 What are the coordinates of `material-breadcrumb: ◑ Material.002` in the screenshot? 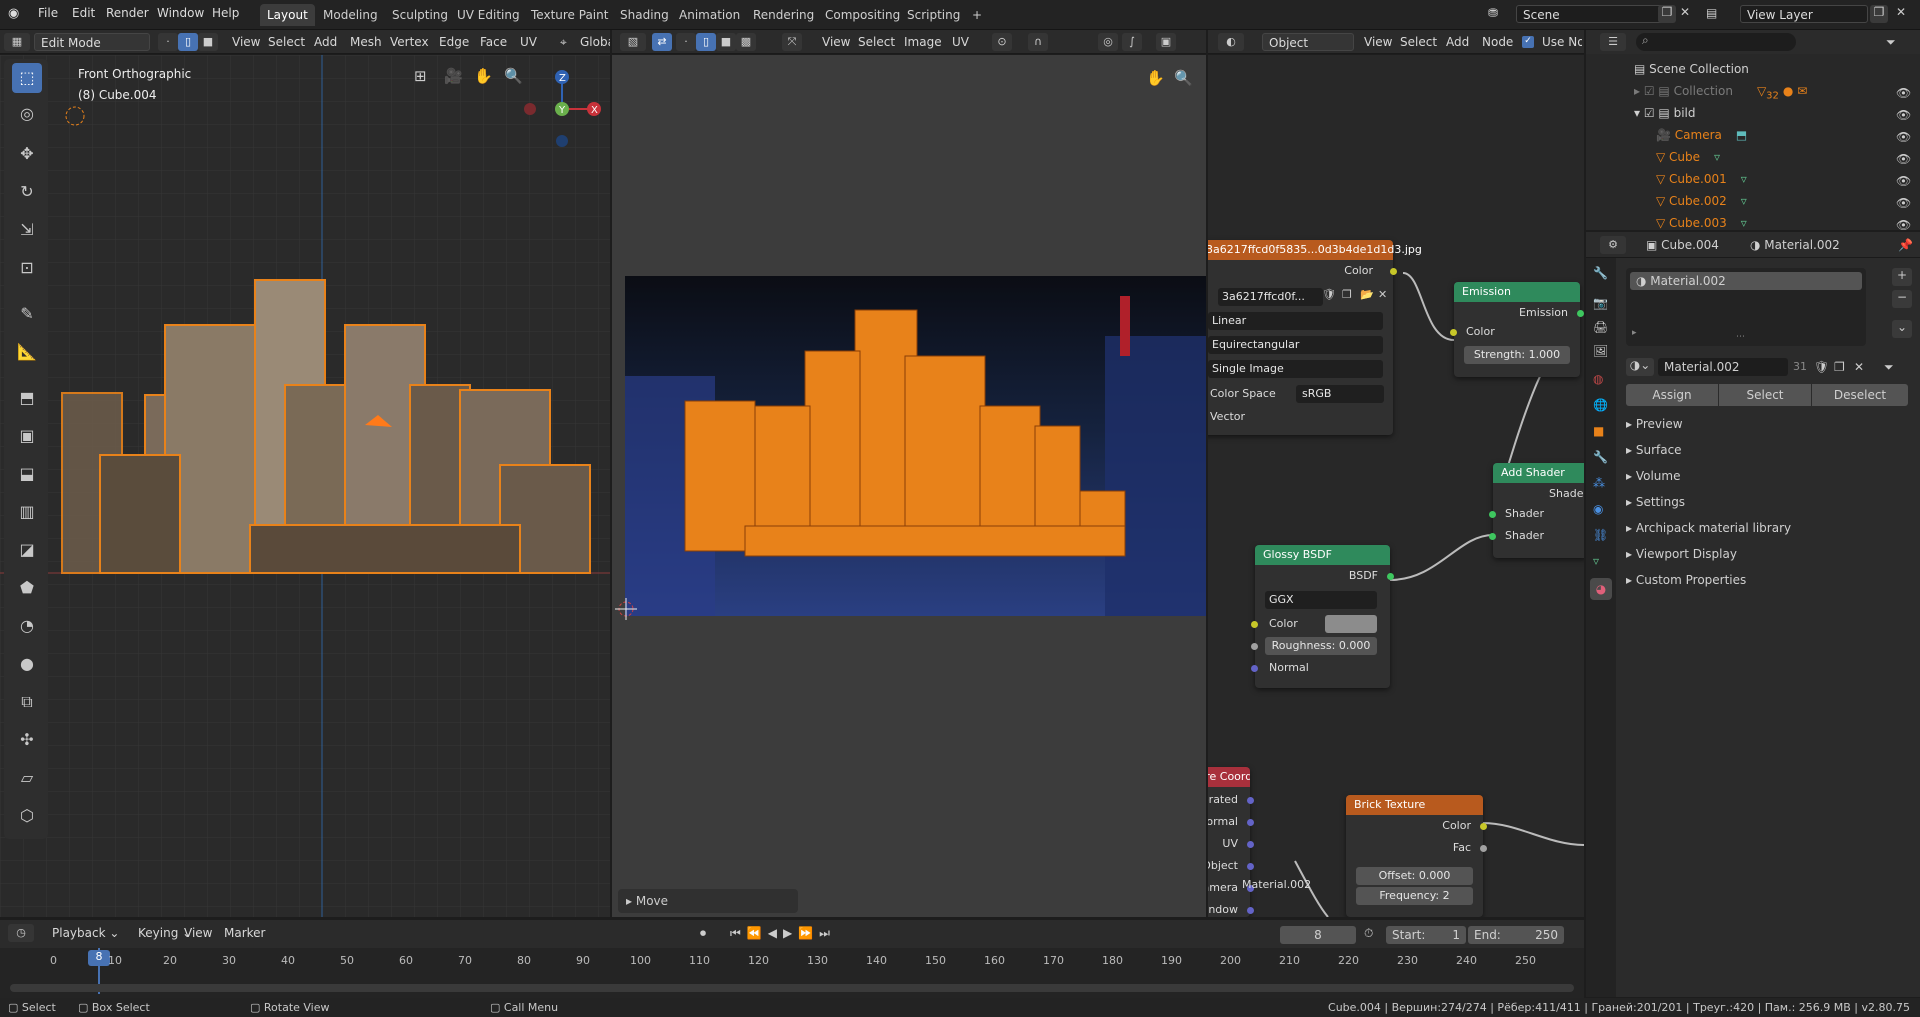 It's located at (1795, 245).